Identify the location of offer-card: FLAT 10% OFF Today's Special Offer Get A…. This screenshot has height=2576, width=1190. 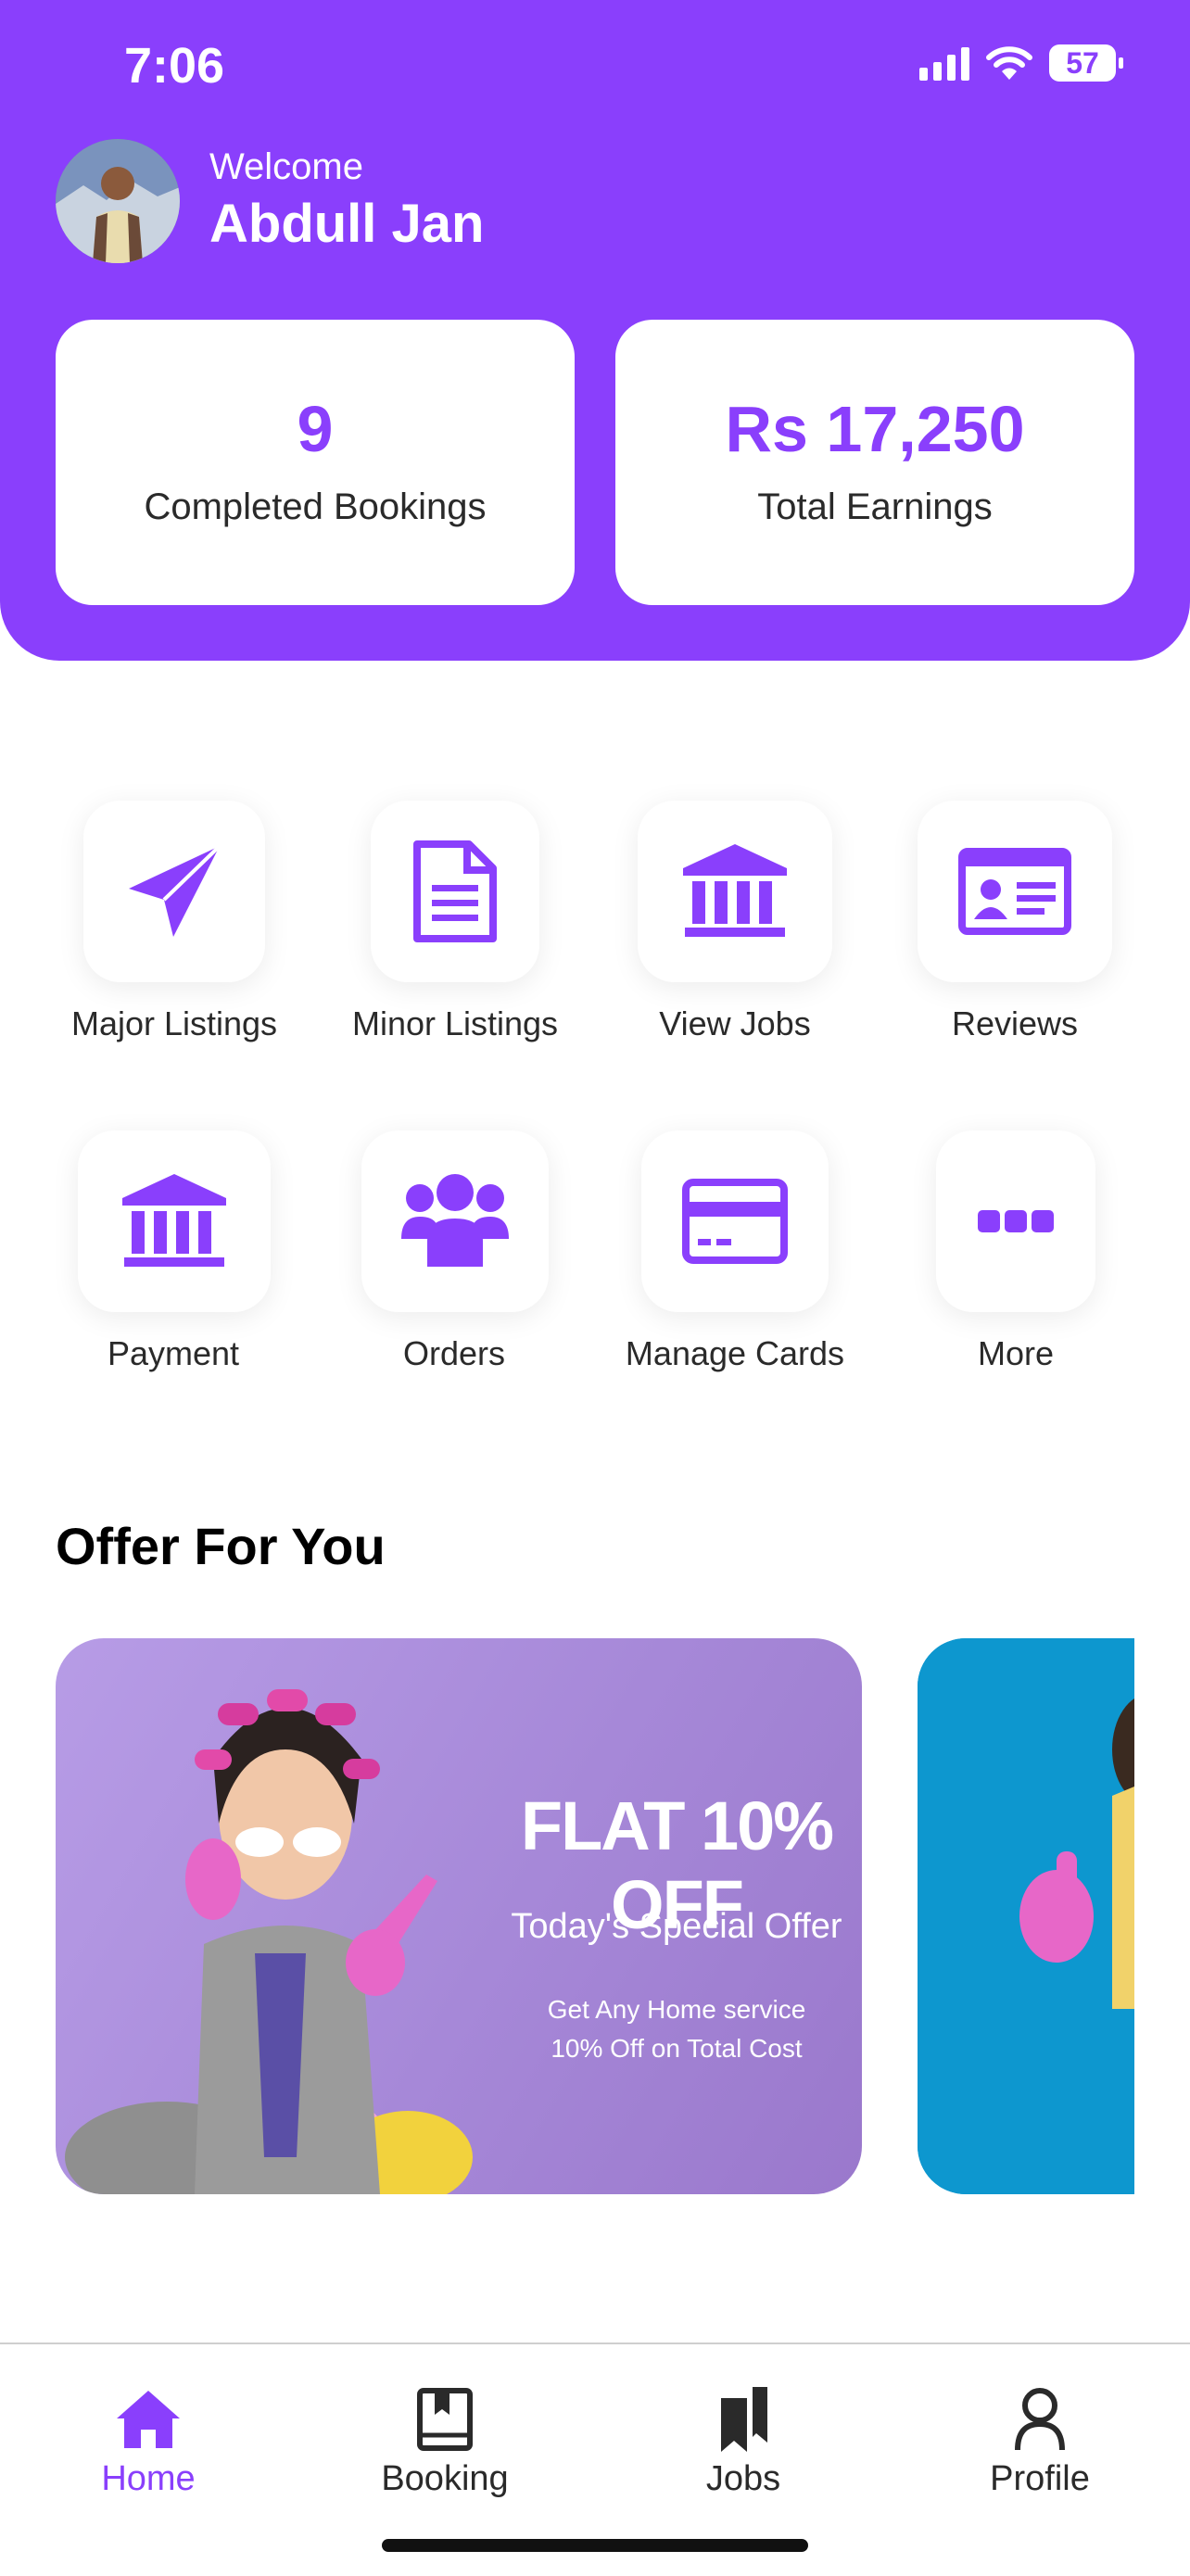
(459, 1916).